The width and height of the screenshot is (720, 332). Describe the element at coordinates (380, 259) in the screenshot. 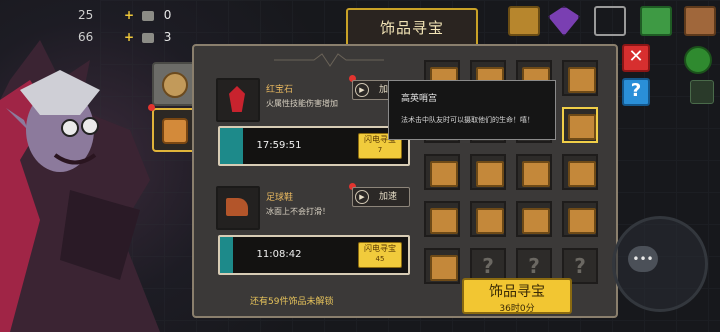

I see `flash-count: 45` at that location.